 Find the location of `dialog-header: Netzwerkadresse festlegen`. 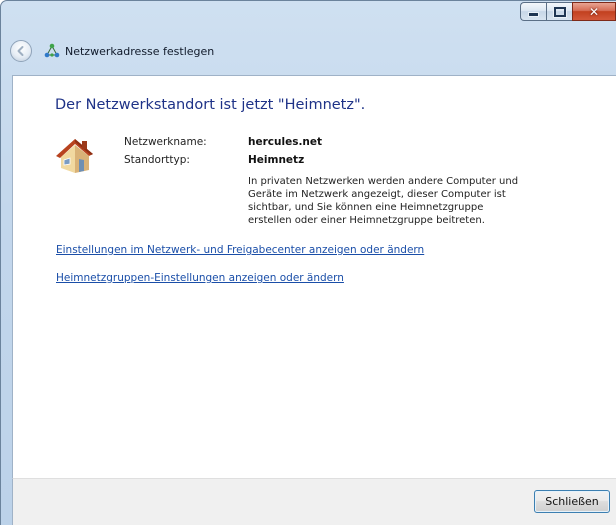

dialog-header: Netzwerkadresse festlegen is located at coordinates (308, 51).